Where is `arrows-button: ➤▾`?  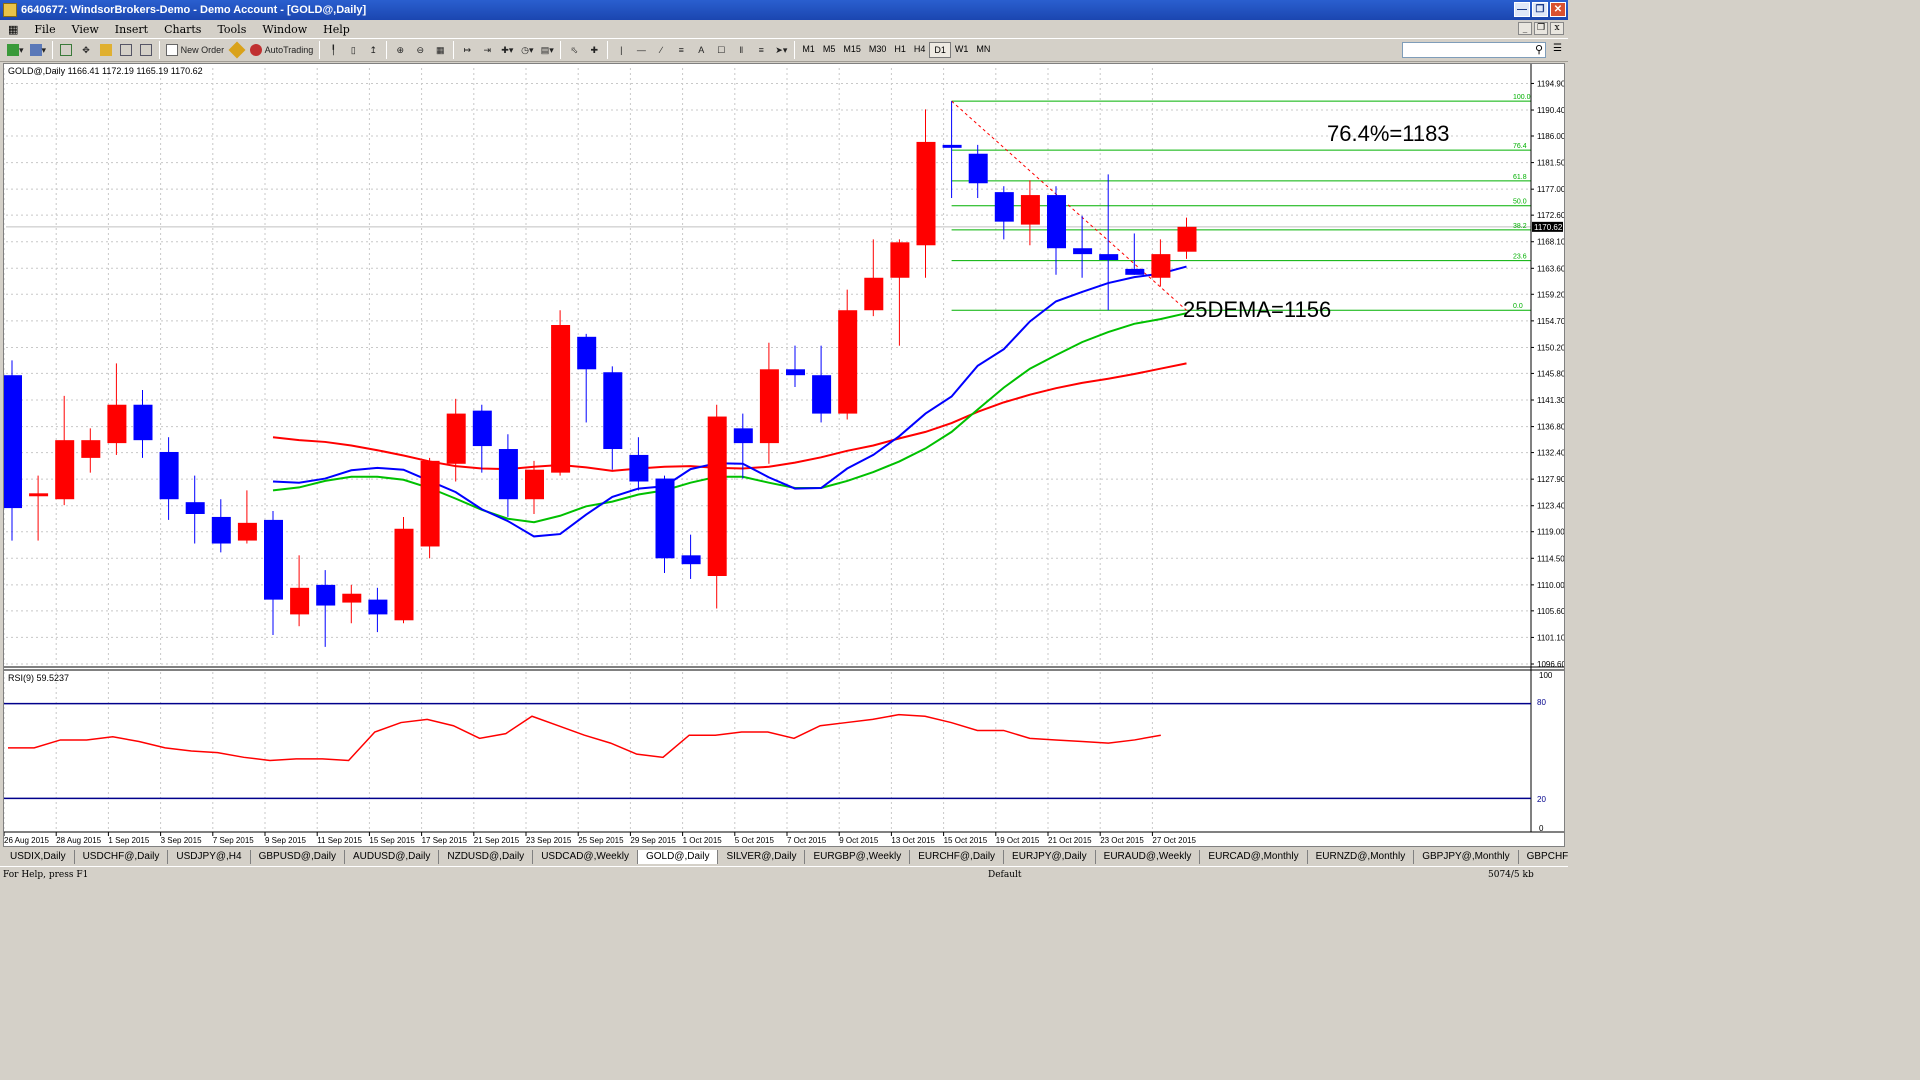
arrows-button: ➤▾ is located at coordinates (781, 50).